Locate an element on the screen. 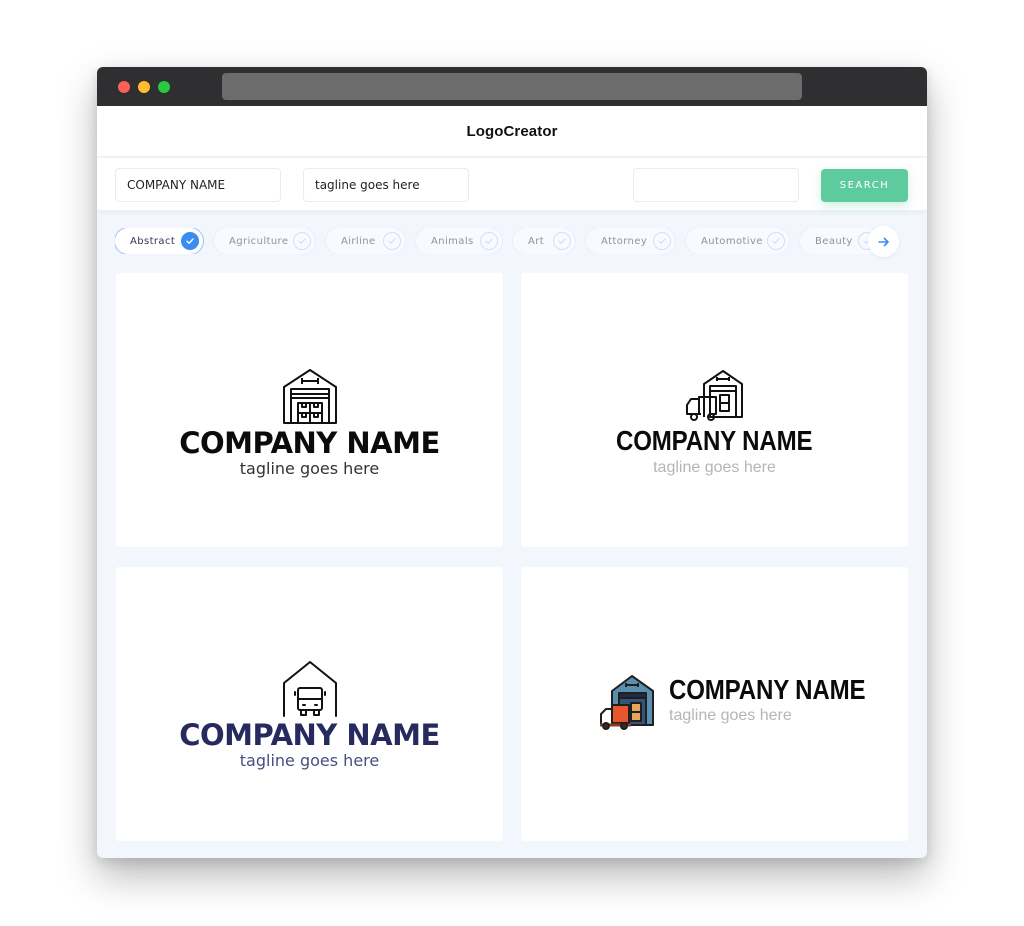 The height and width of the screenshot is (926, 1024). category-chip-label: Art is located at coordinates (536, 241).